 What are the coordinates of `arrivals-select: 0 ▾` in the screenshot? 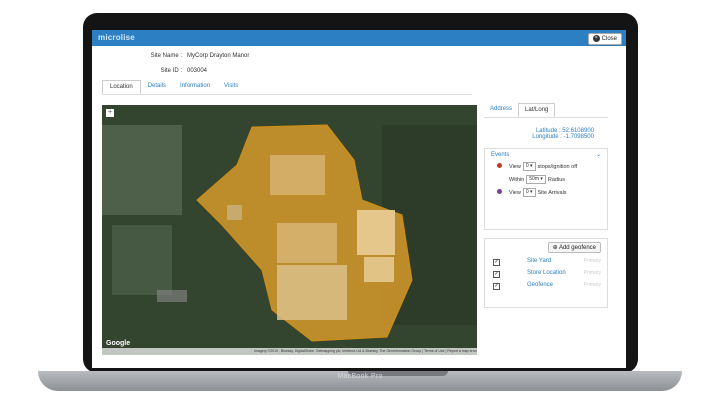 It's located at (529, 192).